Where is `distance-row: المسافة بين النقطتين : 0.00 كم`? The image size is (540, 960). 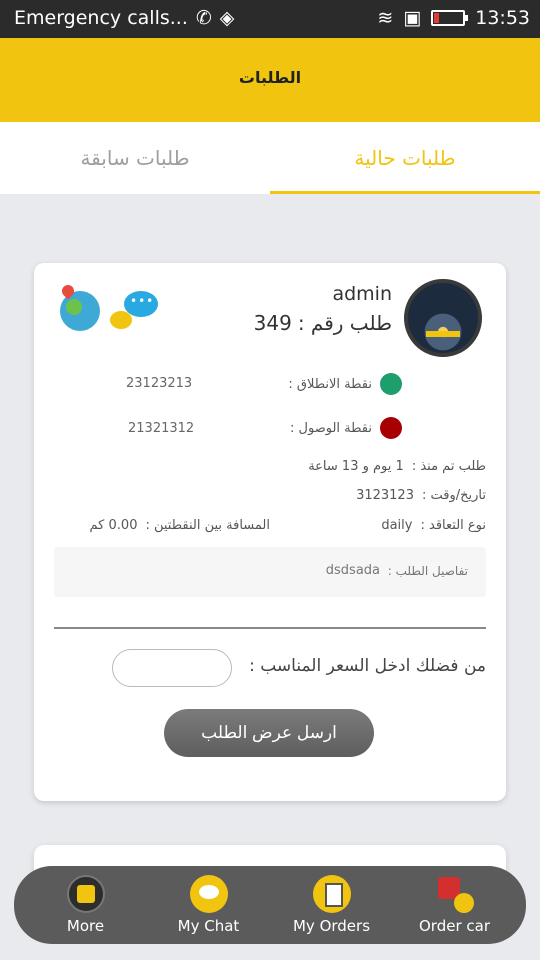 distance-row: المسافة بين النقطتين : 0.00 كم is located at coordinates (180, 525).